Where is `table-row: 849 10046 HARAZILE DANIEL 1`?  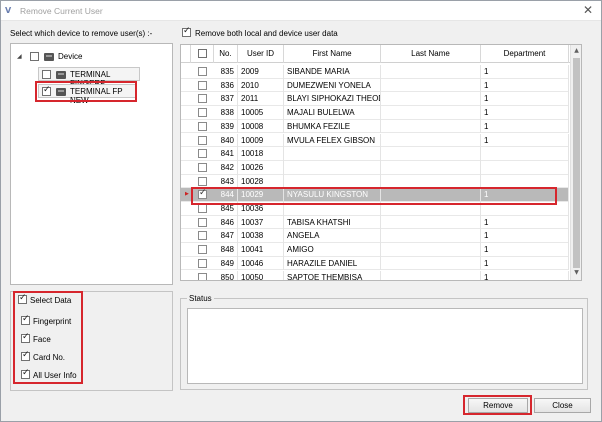
table-row: 849 10046 HARAZILE DANIEL 1 is located at coordinates (375, 263).